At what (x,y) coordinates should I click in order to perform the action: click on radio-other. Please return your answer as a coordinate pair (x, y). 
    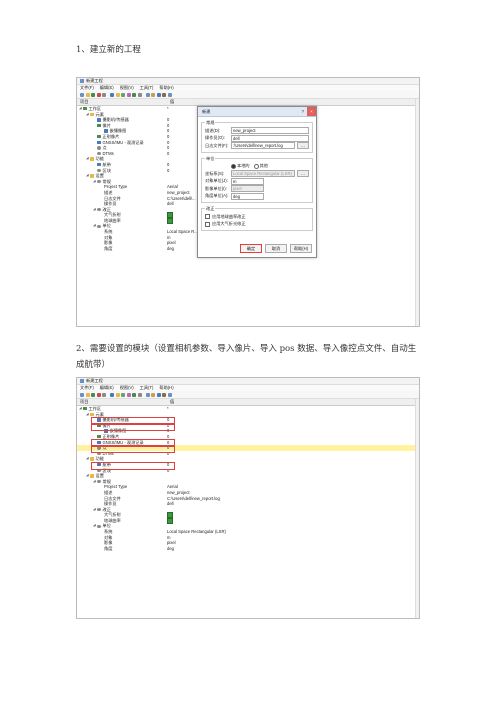
    Looking at the image, I should click on (256, 166).